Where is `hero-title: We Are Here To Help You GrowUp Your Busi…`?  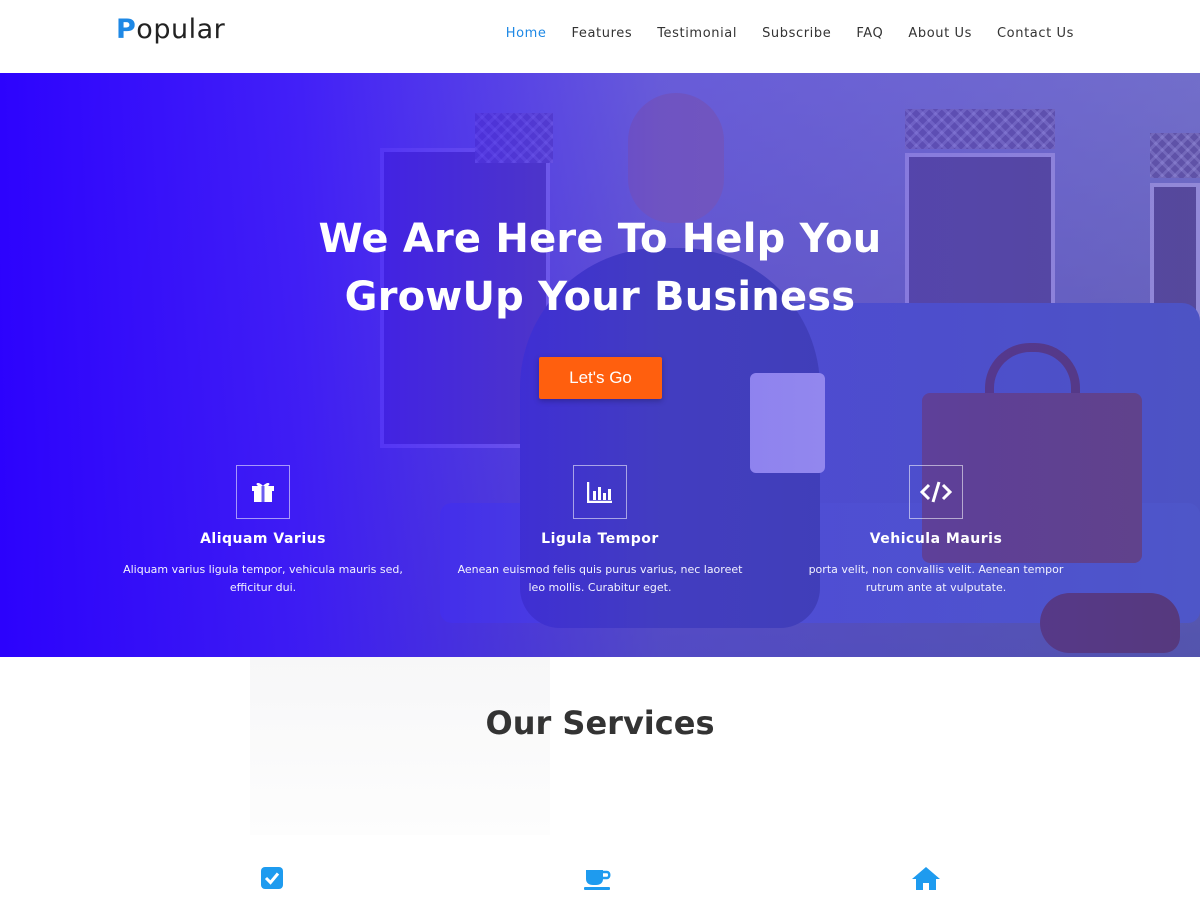
hero-title: We Are Here To Help You GrowUp Your Busi… is located at coordinates (600, 268).